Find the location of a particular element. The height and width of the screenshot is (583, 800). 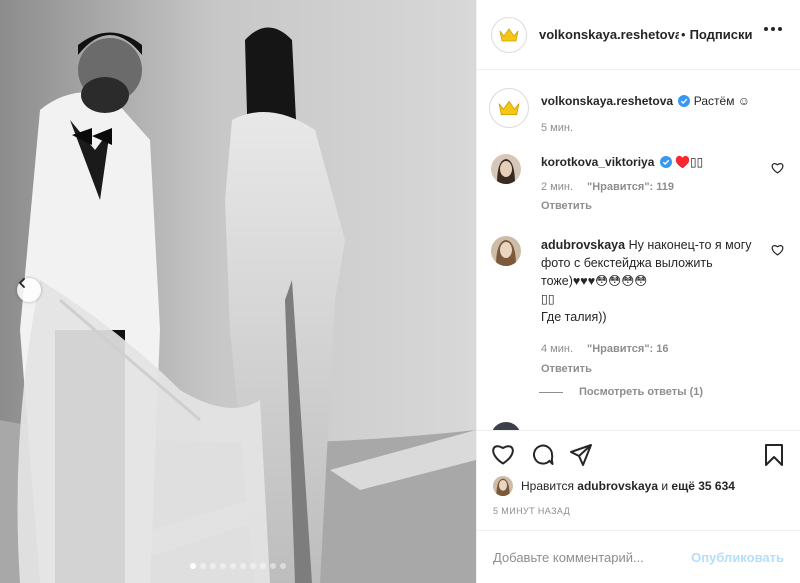

view-replies-button: Посмотреть ответы (1) is located at coordinates (621, 392).